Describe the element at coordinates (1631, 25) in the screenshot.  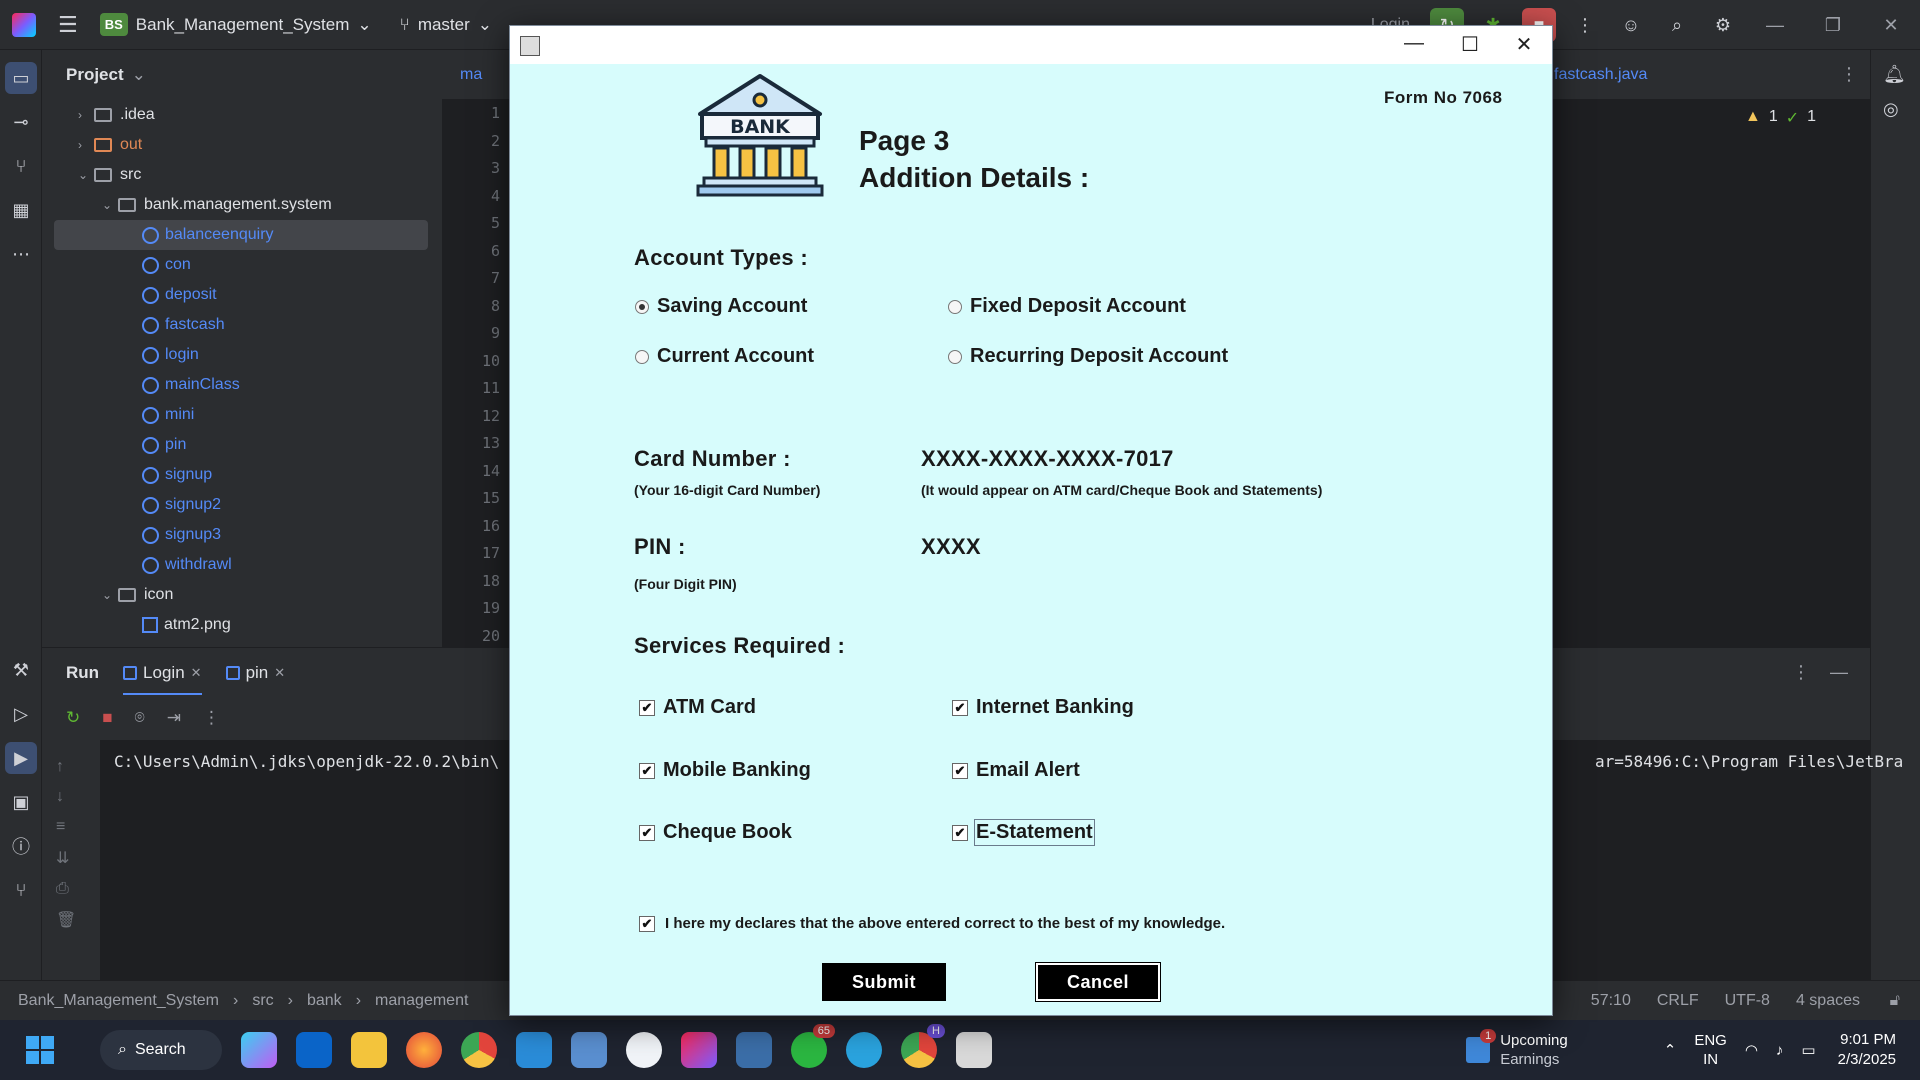
I see `user-icon: ☺` at that location.